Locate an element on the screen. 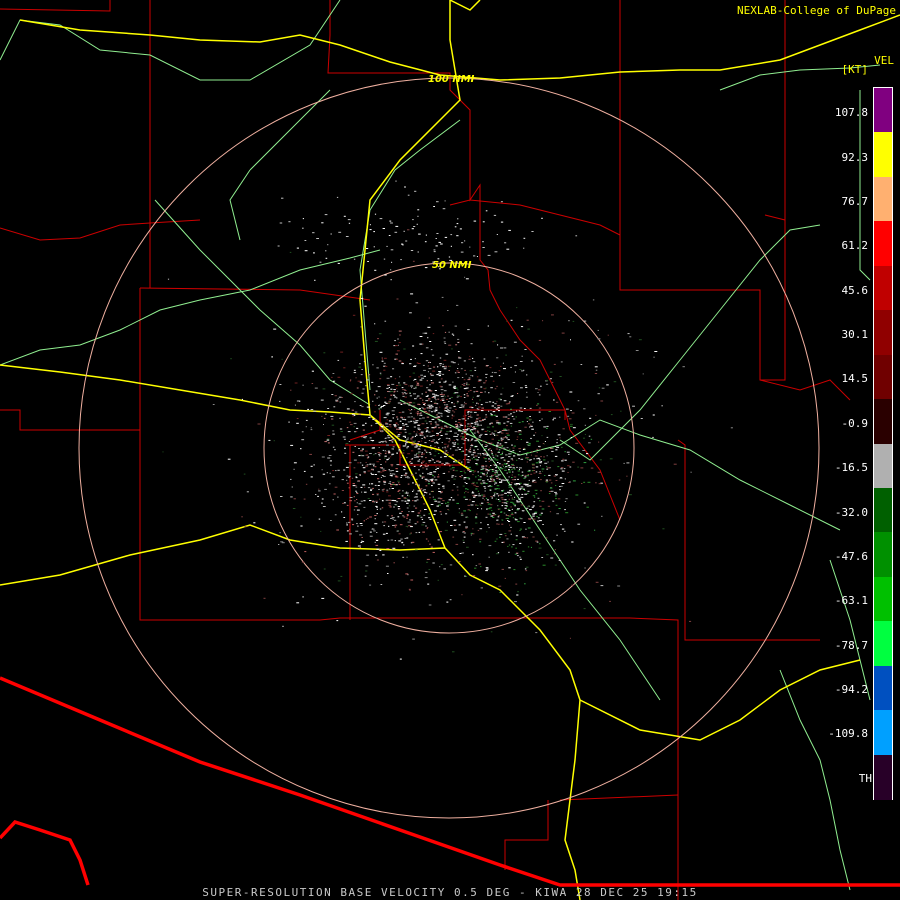 The width and height of the screenshot is (900, 900). color-scale-tick-label: -16.5 is located at coordinates (851, 467).